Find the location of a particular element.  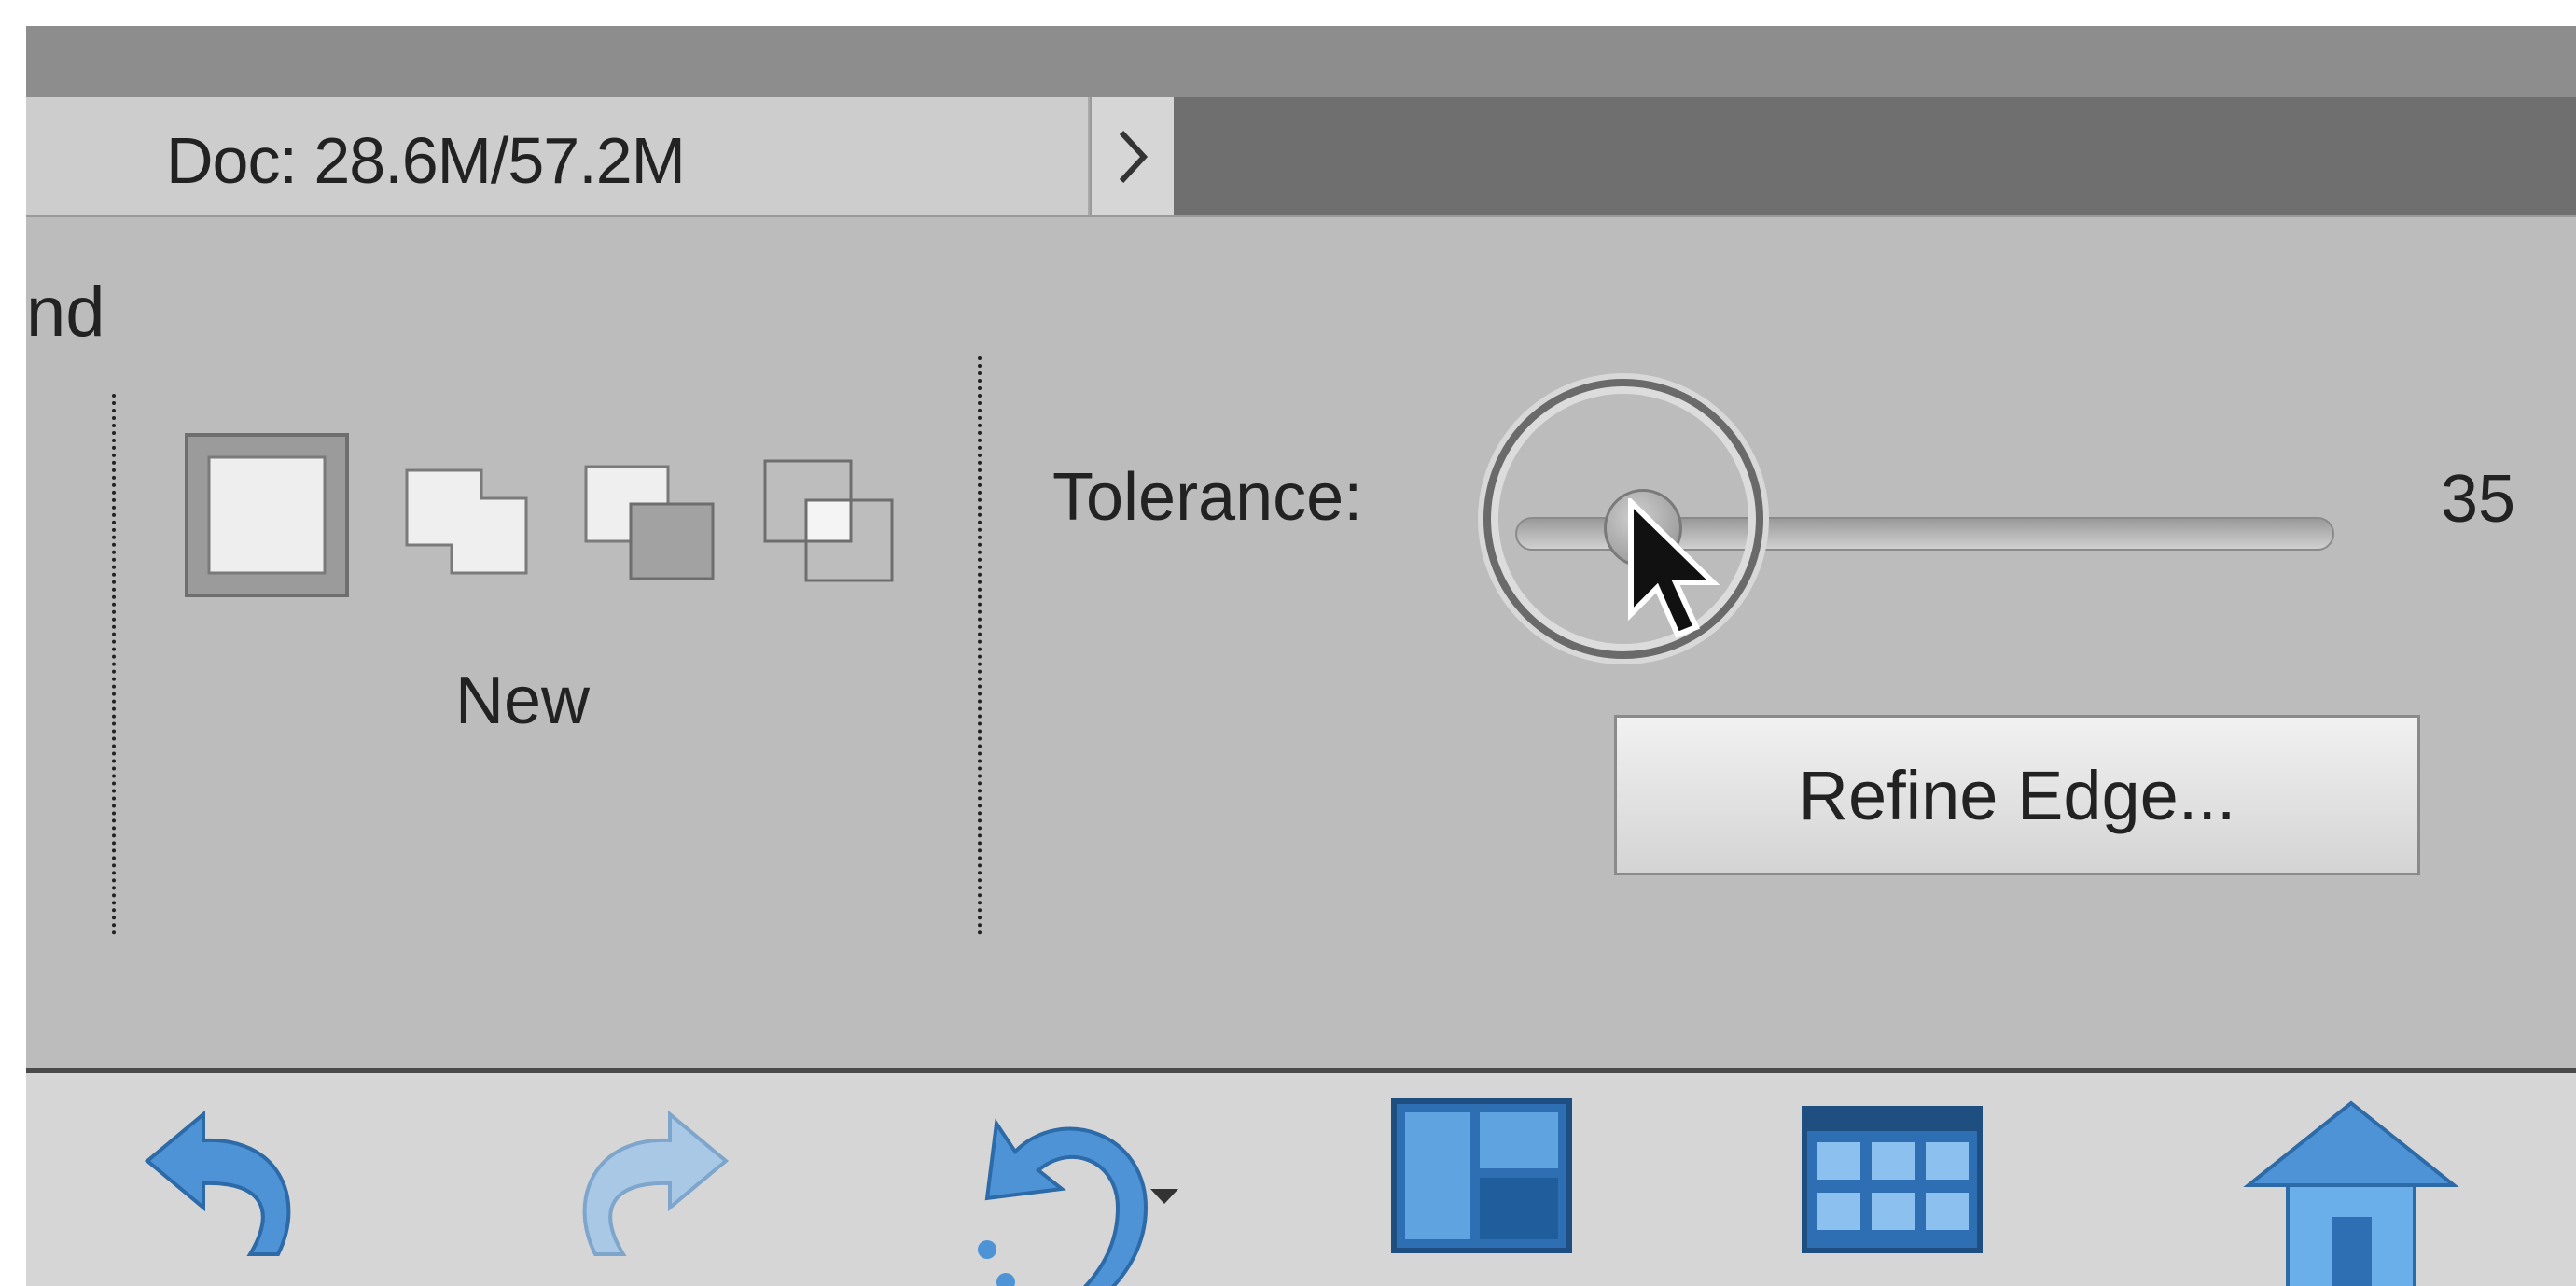

add-to-selection-button is located at coordinates (470, 515).